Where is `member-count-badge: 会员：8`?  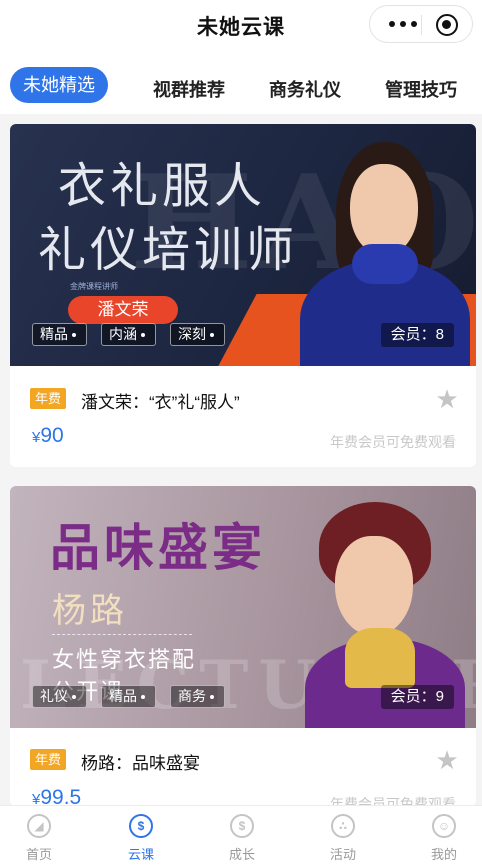 member-count-badge: 会员：8 is located at coordinates (417, 335).